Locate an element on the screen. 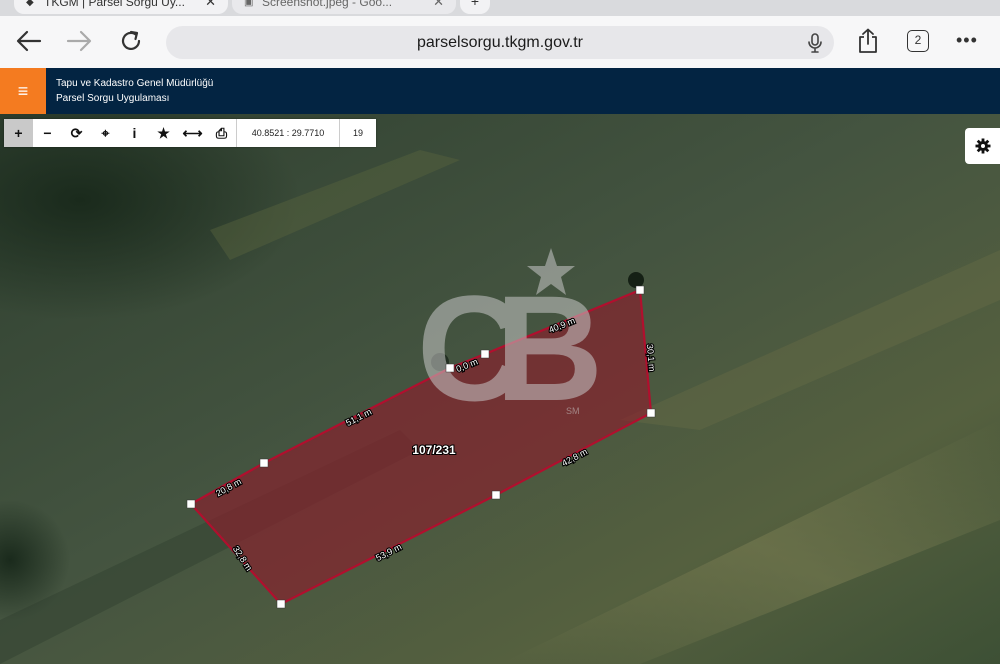 The image size is (1000, 664). info-button: i is located at coordinates (134, 133).